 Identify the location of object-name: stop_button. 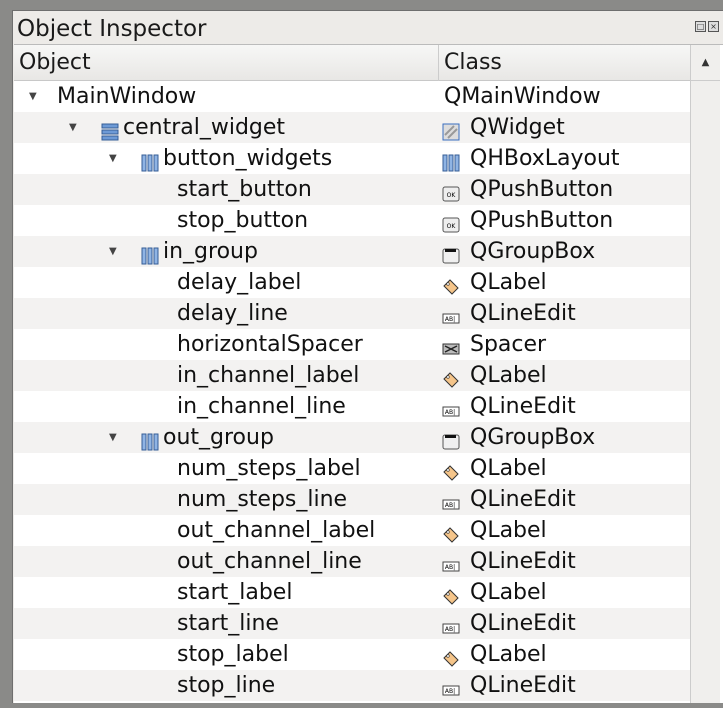
(243, 220).